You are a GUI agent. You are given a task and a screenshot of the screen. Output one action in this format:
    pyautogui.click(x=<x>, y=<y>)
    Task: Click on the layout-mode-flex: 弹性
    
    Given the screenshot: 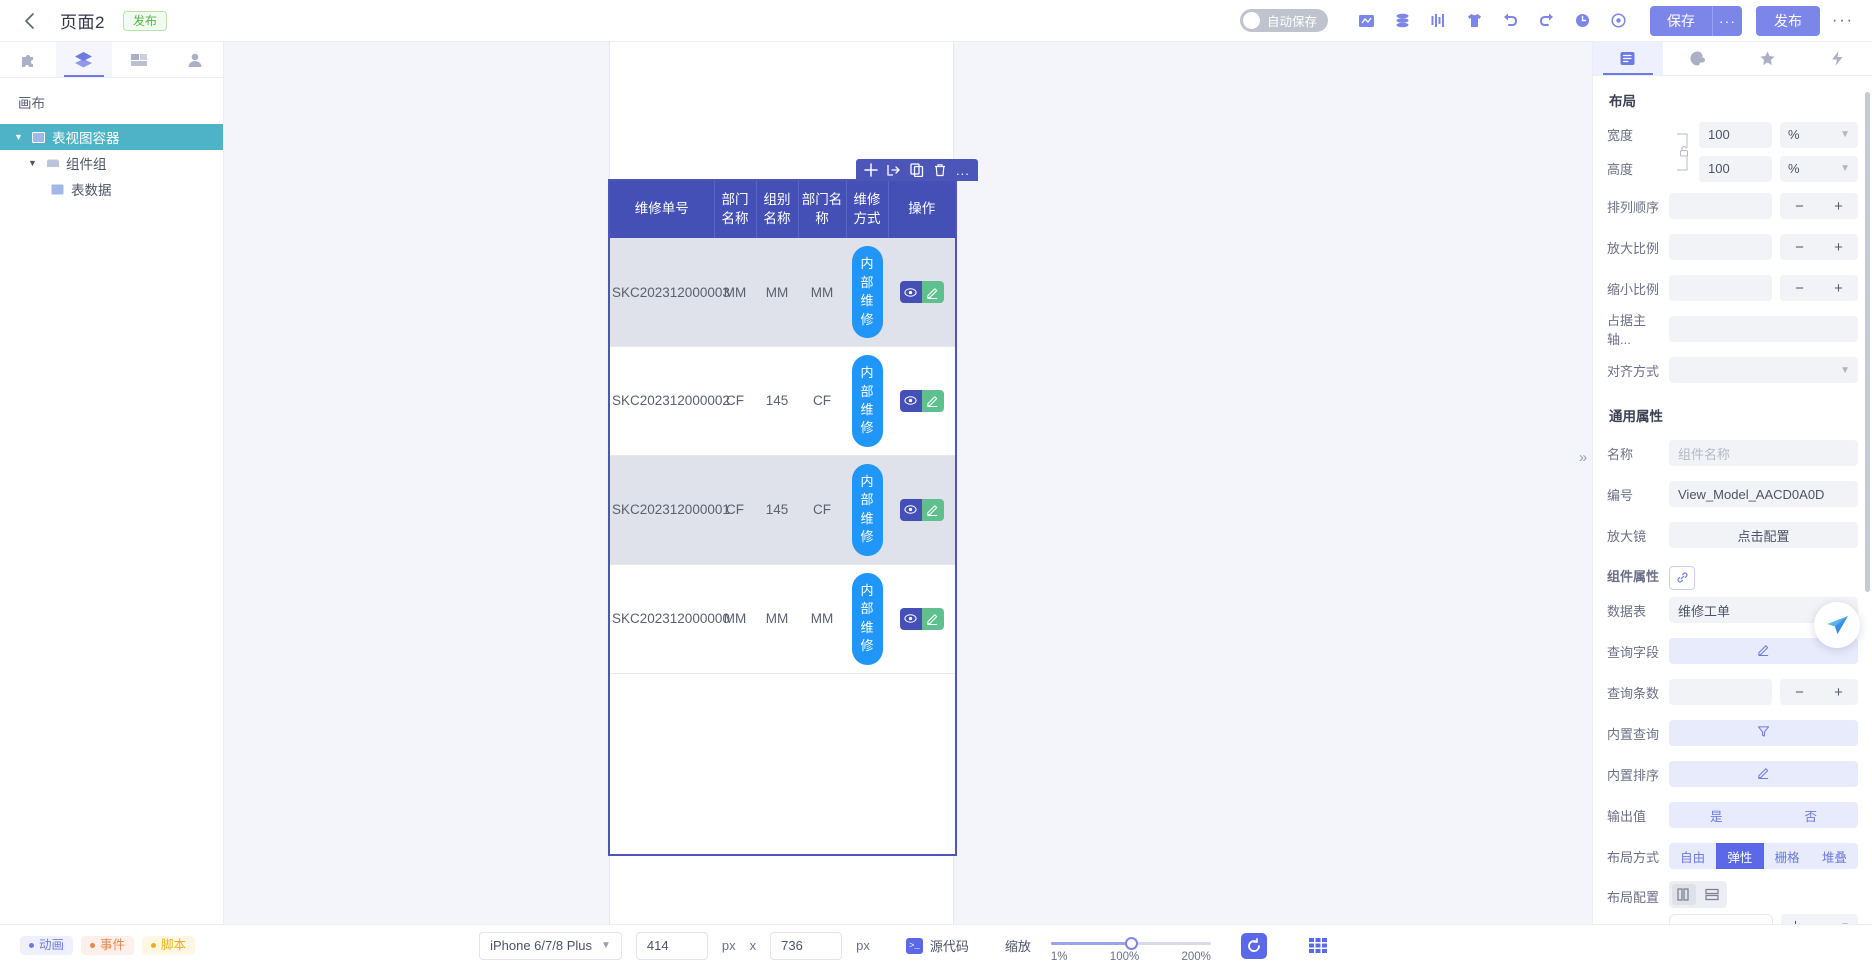 What is the action you would take?
    pyautogui.click(x=1740, y=856)
    